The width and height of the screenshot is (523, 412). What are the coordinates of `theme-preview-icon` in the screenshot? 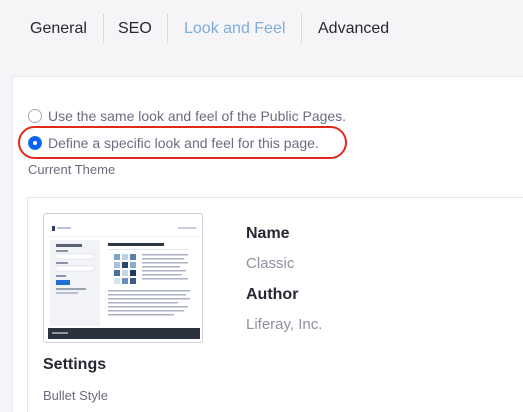 It's located at (124, 278).